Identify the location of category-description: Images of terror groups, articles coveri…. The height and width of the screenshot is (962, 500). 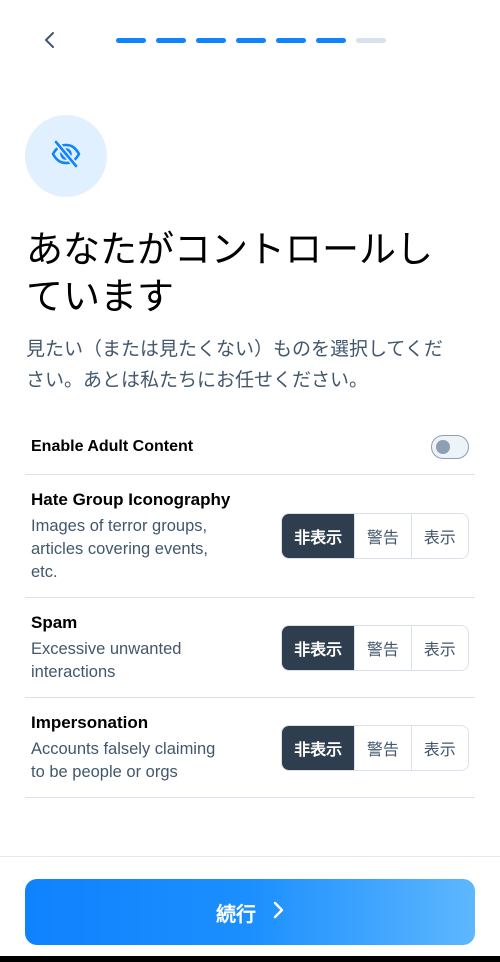
(156, 549).